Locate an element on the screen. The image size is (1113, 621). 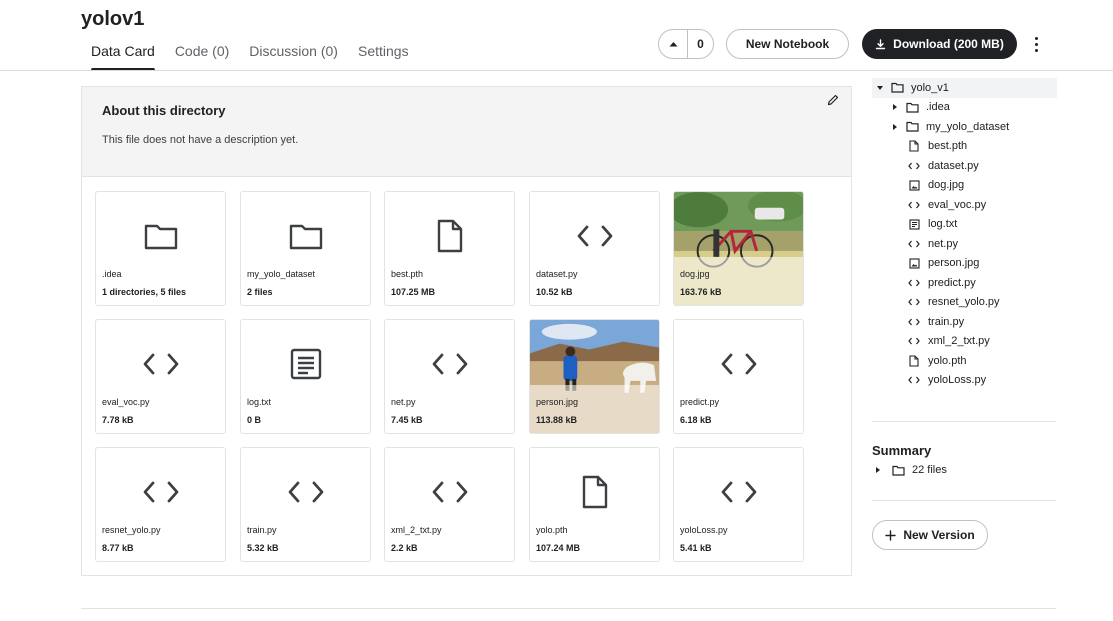
new-notebook-button: New Notebook is located at coordinates (787, 44).